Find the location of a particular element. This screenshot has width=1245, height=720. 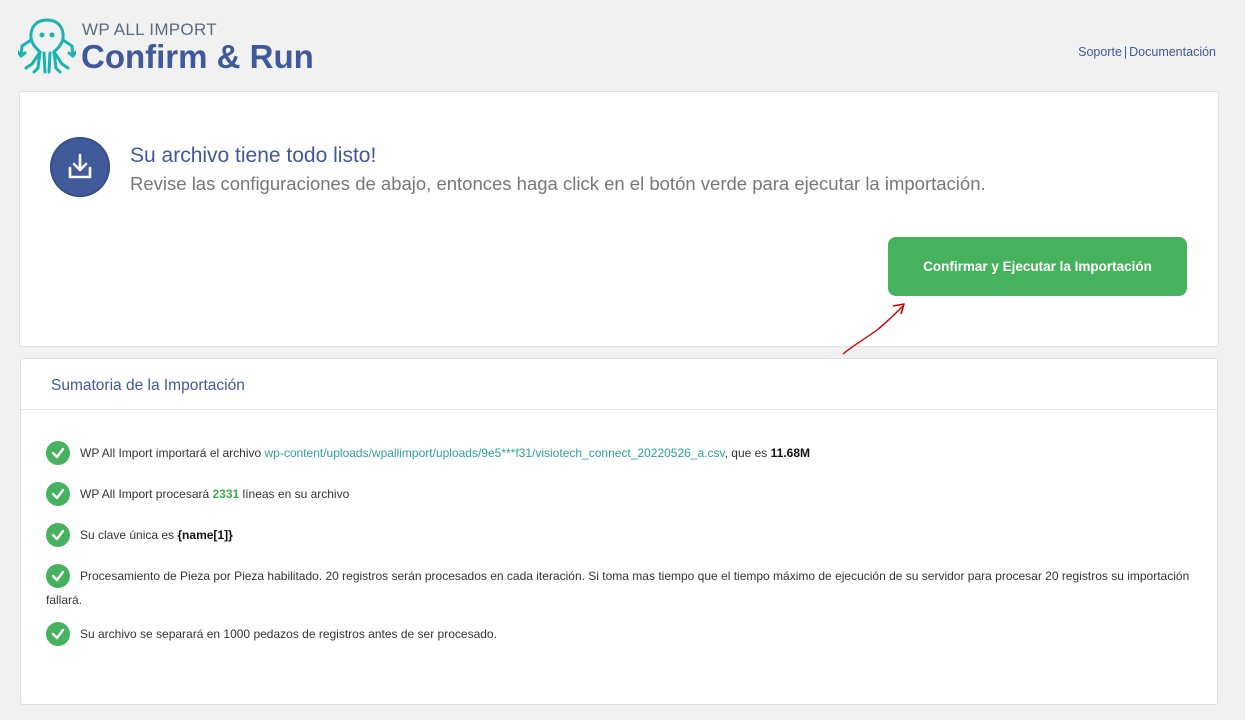

confirm-run-import-button: Confirmar y Ejecutar la Importación is located at coordinates (1037, 266).